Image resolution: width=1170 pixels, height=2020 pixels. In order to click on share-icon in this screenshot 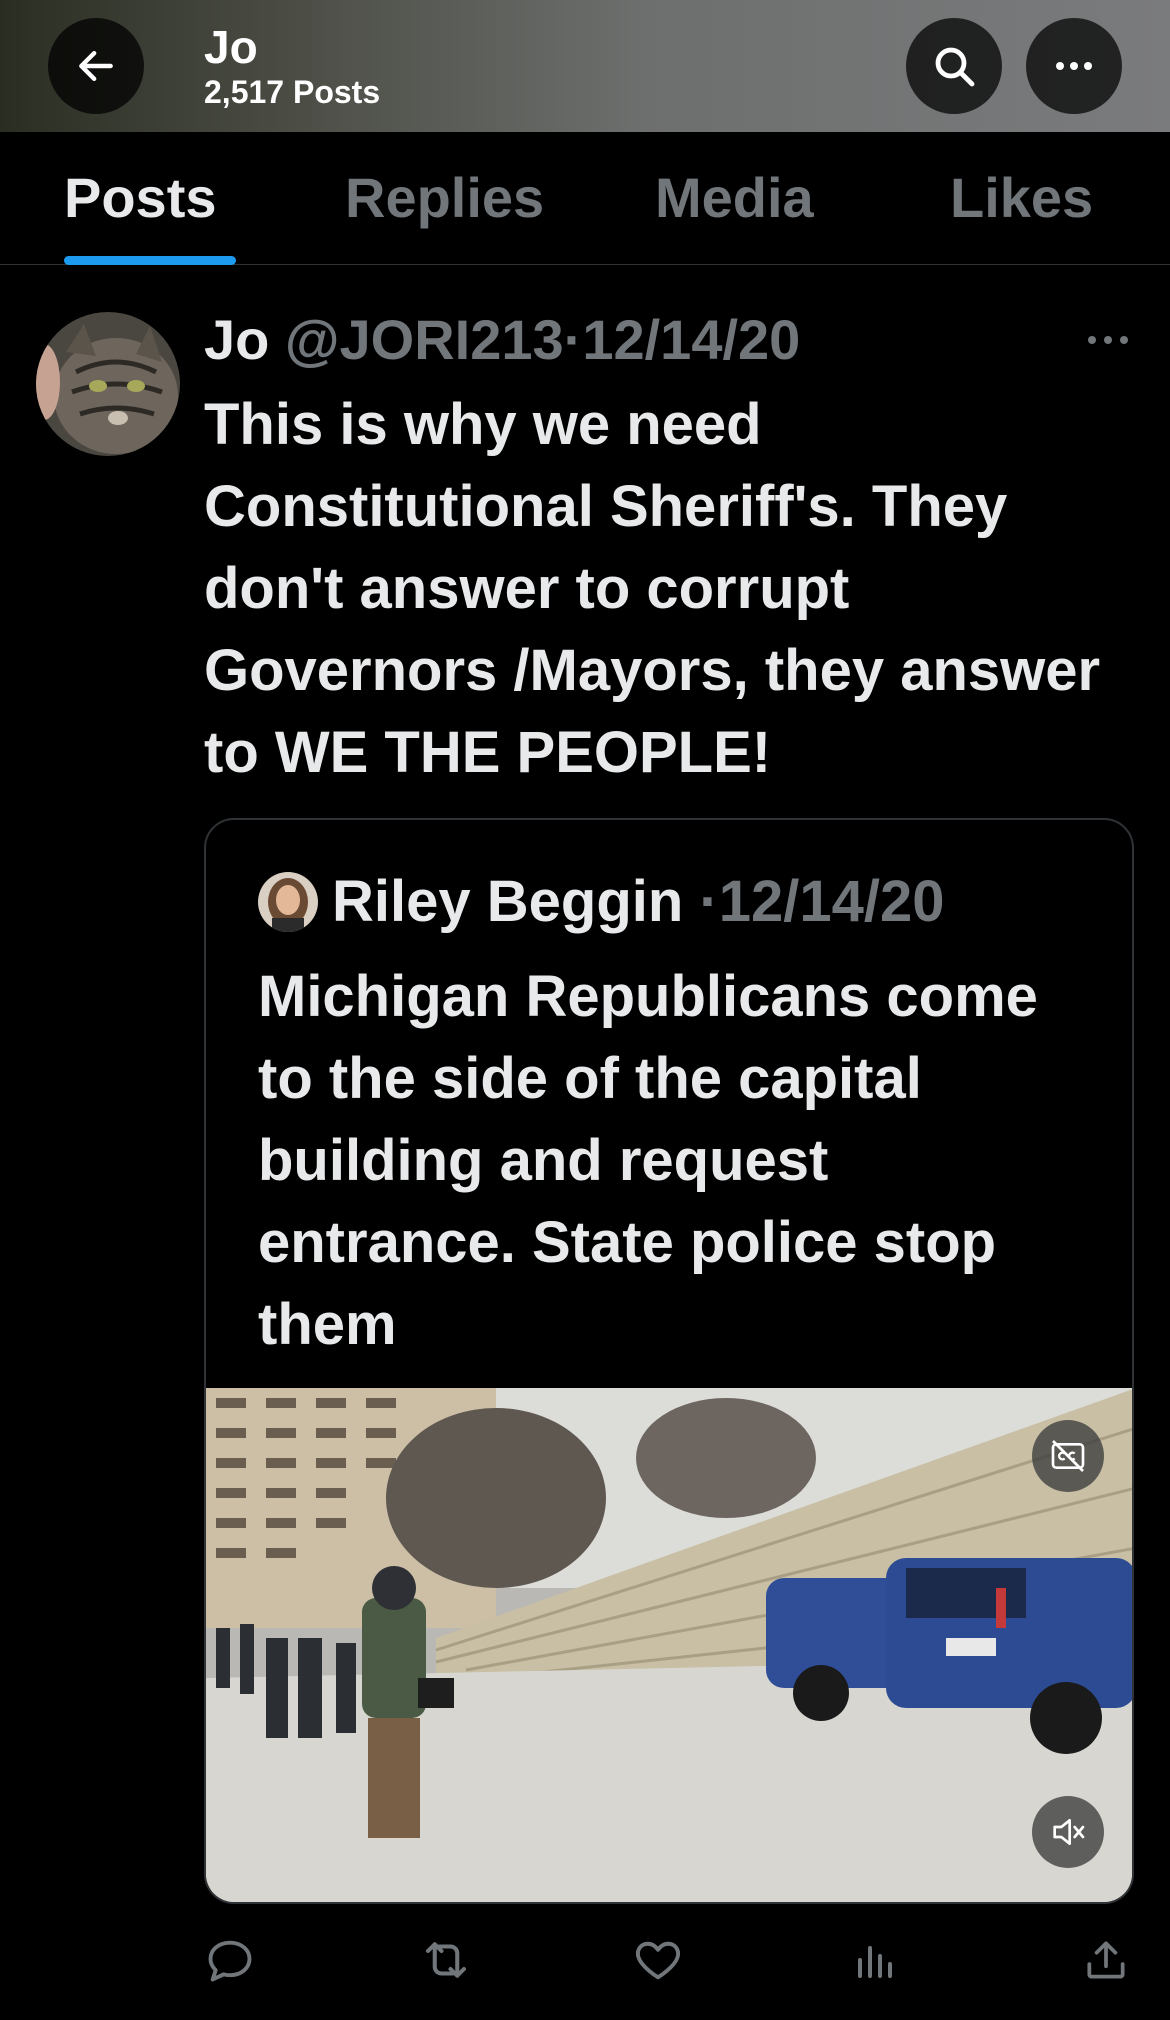, I will do `click(1106, 1960)`.